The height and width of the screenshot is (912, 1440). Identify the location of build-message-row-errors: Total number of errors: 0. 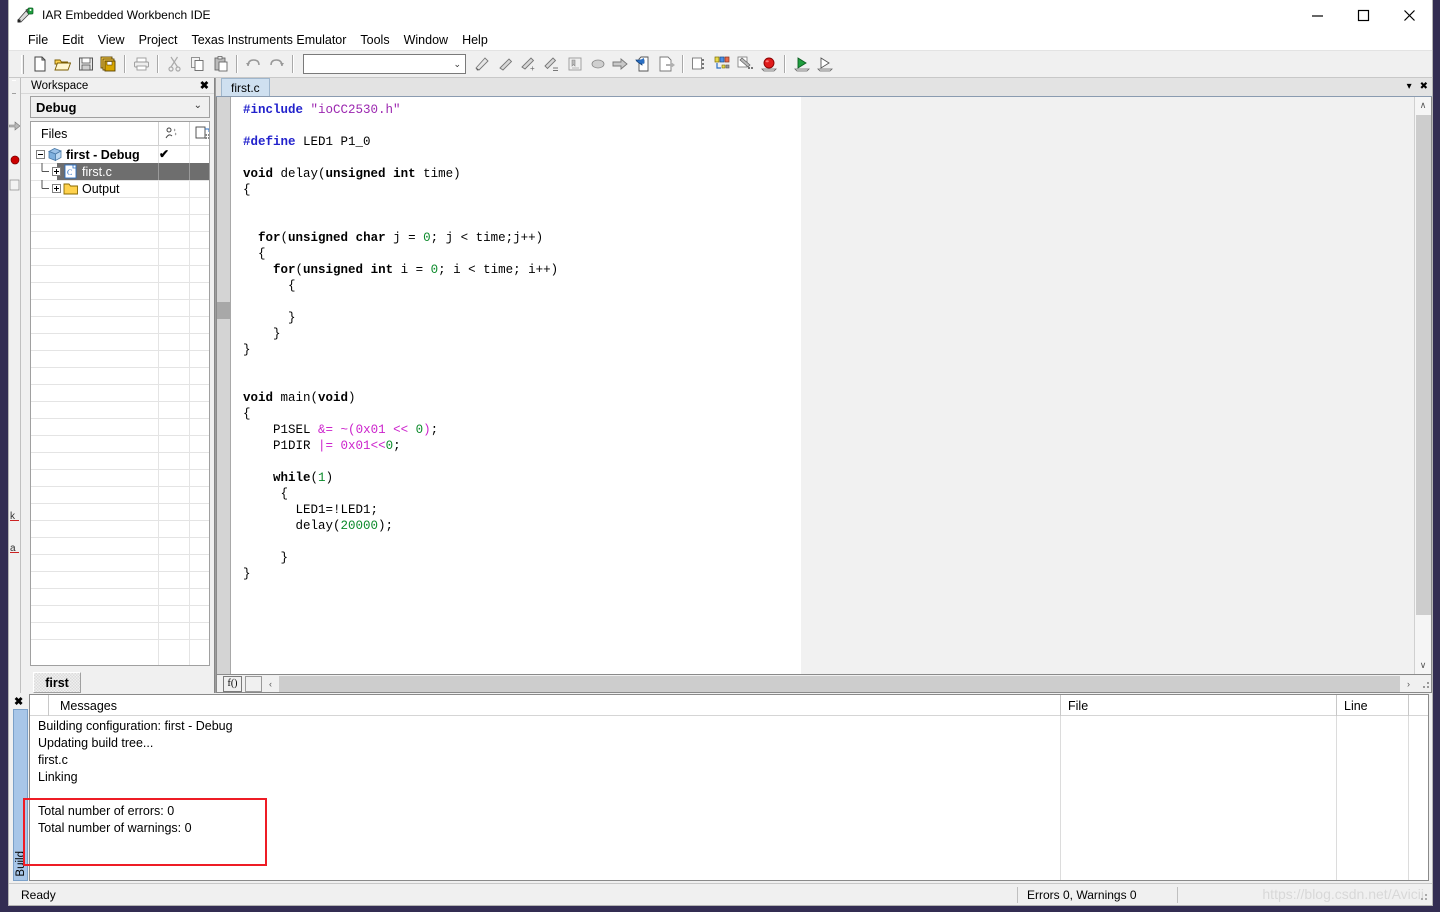
(733, 810).